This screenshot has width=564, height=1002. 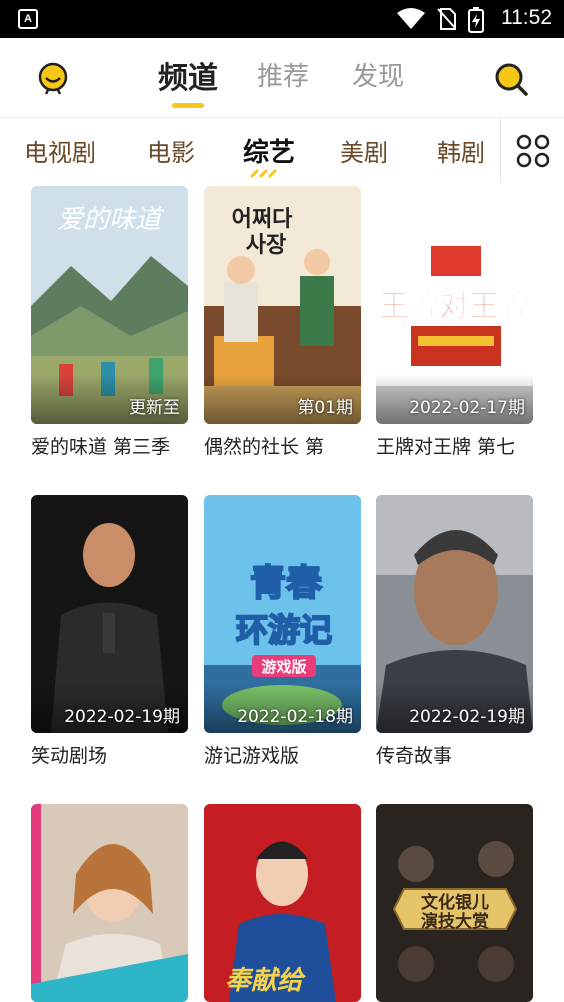 What do you see at coordinates (282, 19) in the screenshot?
I see `status-bar: A 11:52` at bounding box center [282, 19].